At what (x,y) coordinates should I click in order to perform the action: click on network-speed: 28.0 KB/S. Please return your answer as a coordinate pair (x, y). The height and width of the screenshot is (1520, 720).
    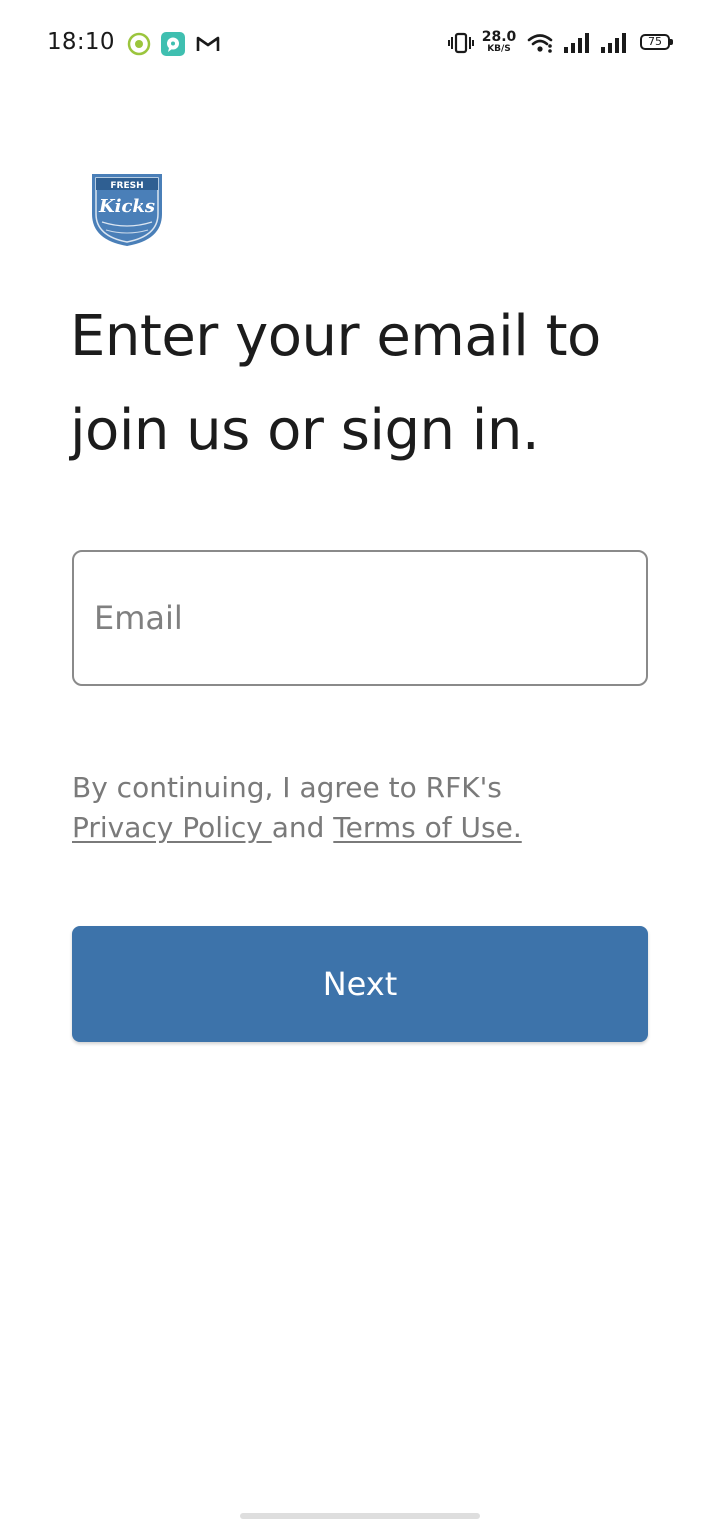
    Looking at the image, I should click on (499, 42).